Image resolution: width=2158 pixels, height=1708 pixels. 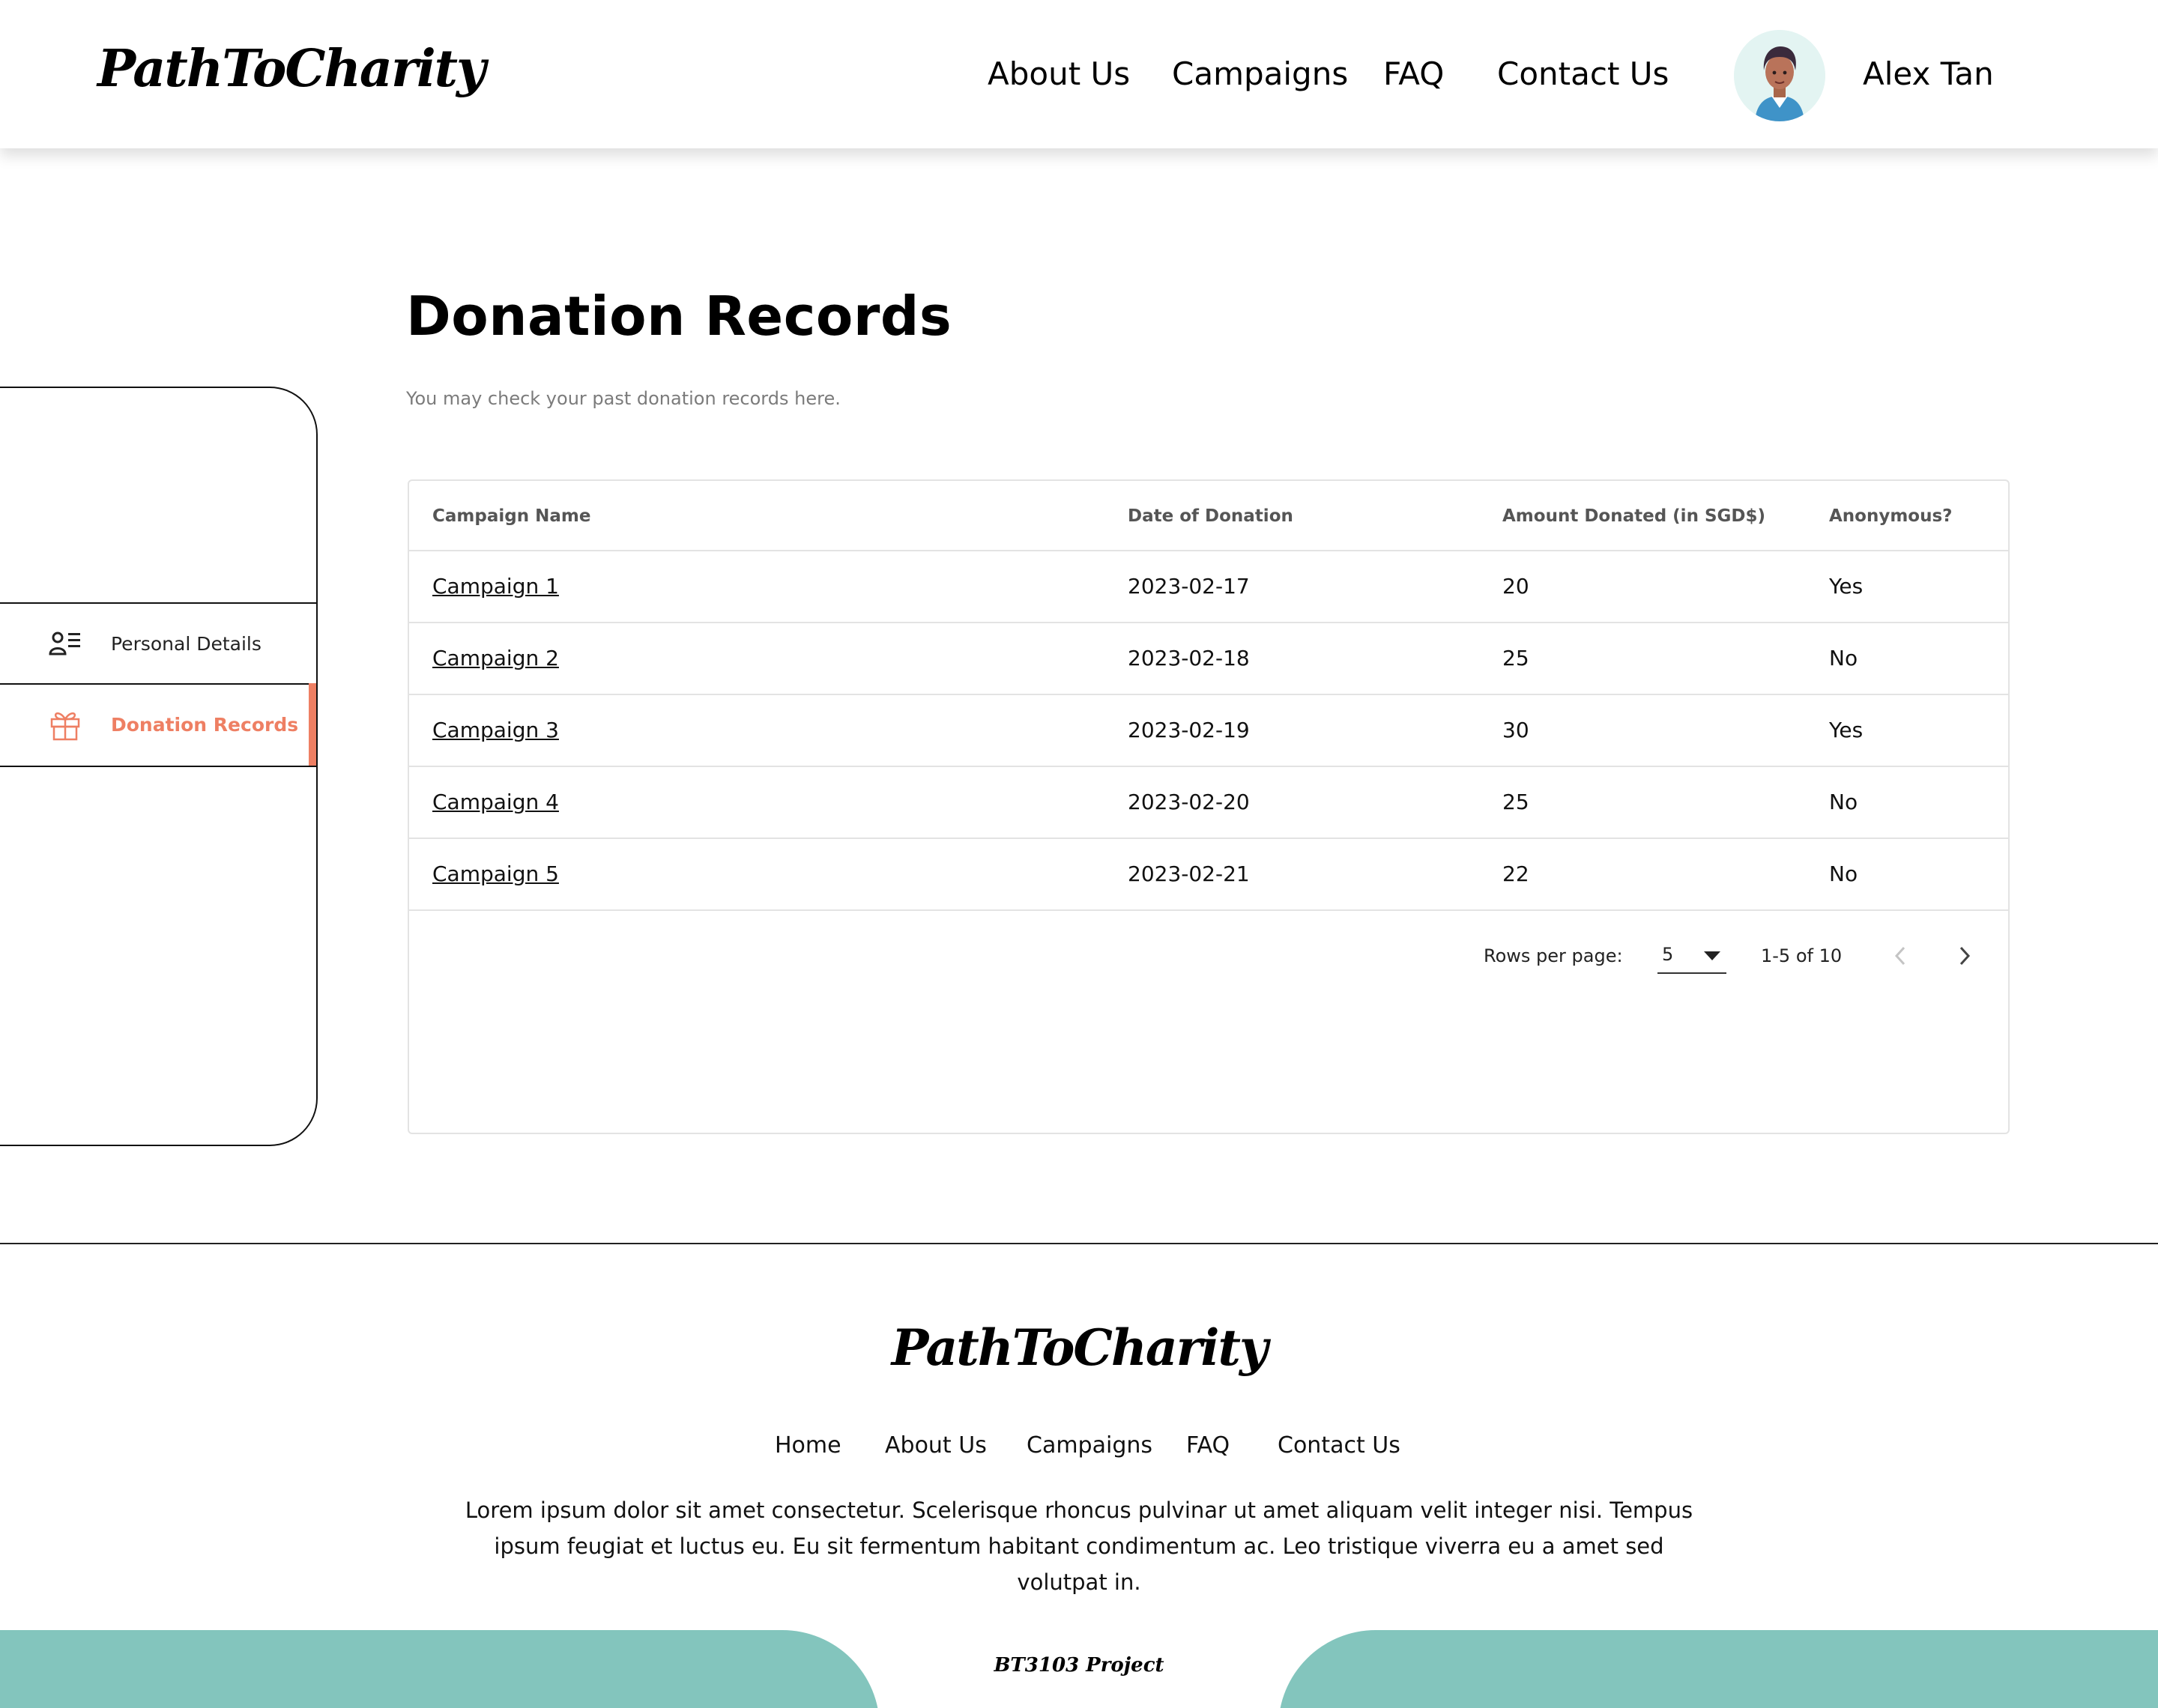 I want to click on donation-amount: 20, so click(x=1515, y=586).